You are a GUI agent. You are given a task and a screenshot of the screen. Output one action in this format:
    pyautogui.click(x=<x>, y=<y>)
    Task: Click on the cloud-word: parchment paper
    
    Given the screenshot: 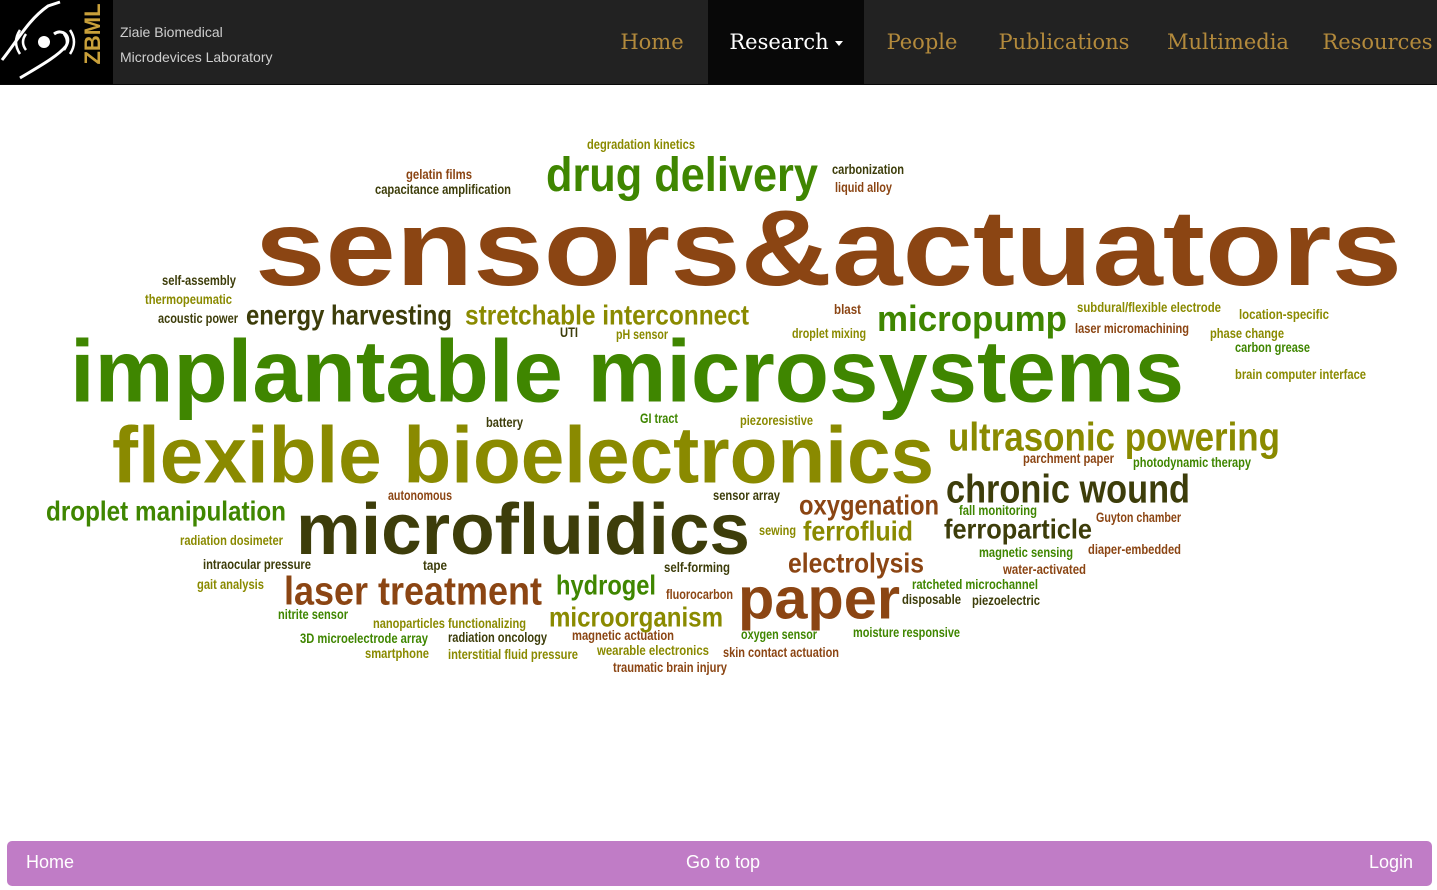 What is the action you would take?
    pyautogui.click(x=1068, y=458)
    